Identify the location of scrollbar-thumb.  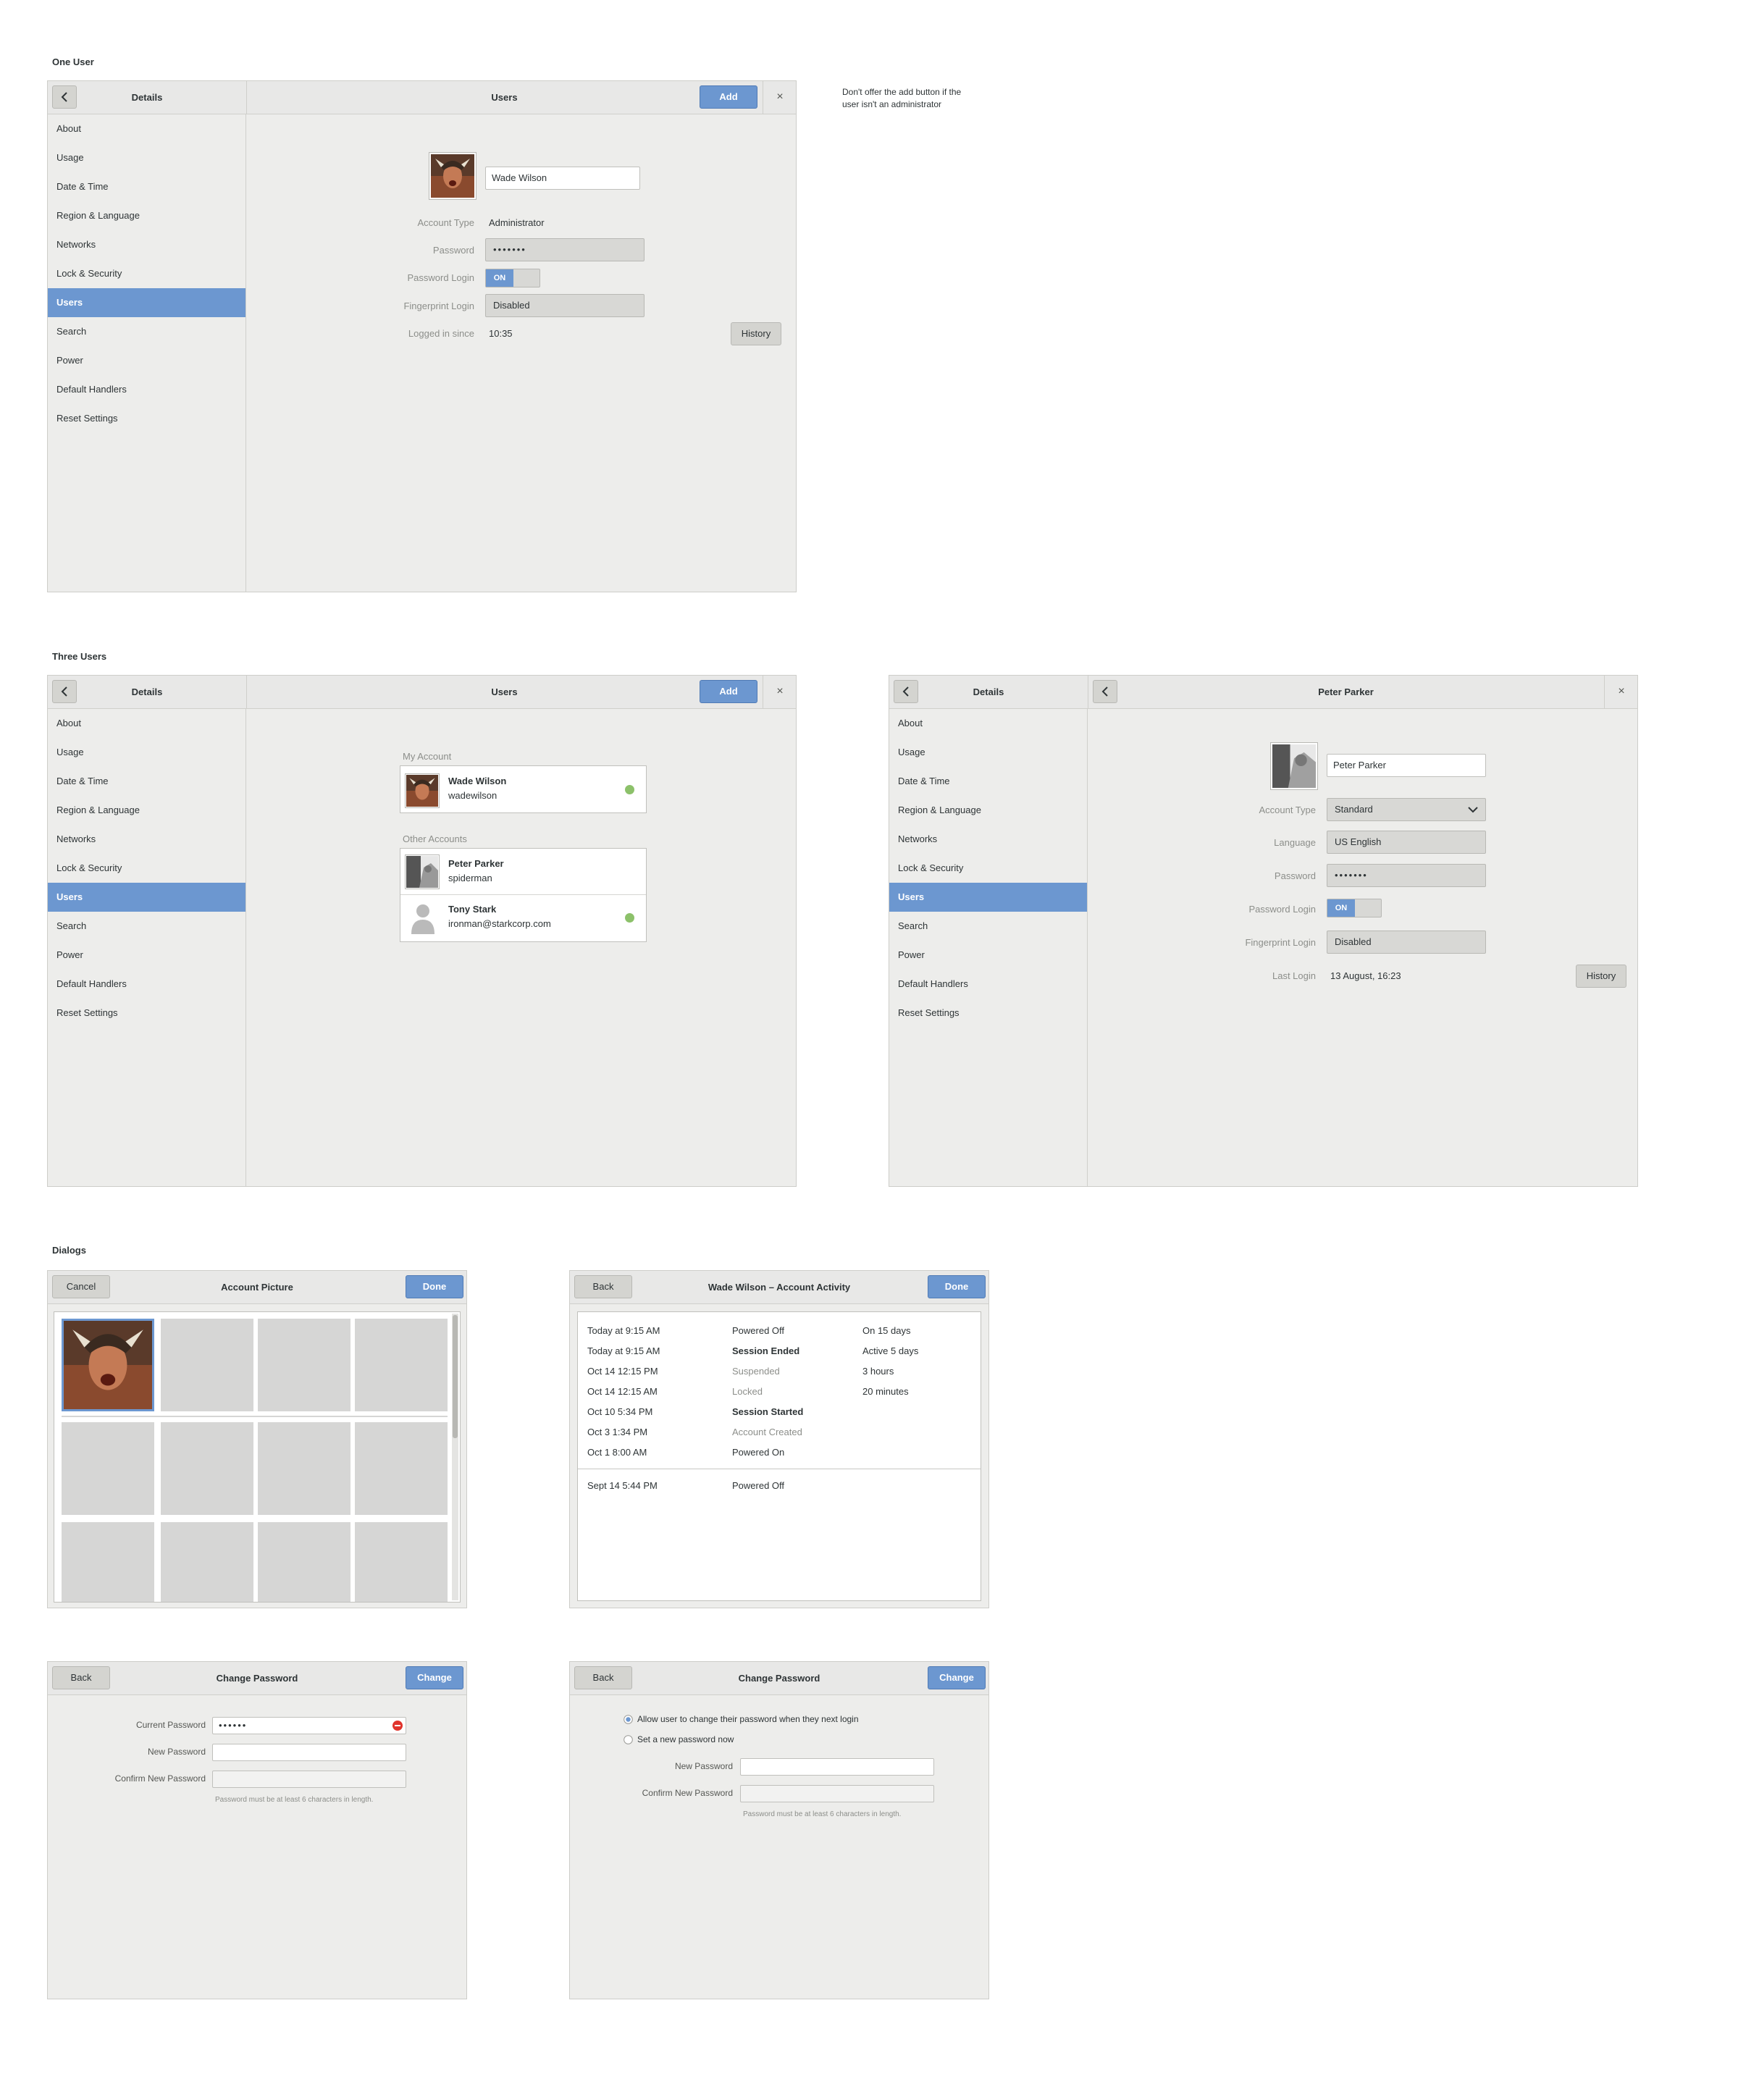
(455, 1376).